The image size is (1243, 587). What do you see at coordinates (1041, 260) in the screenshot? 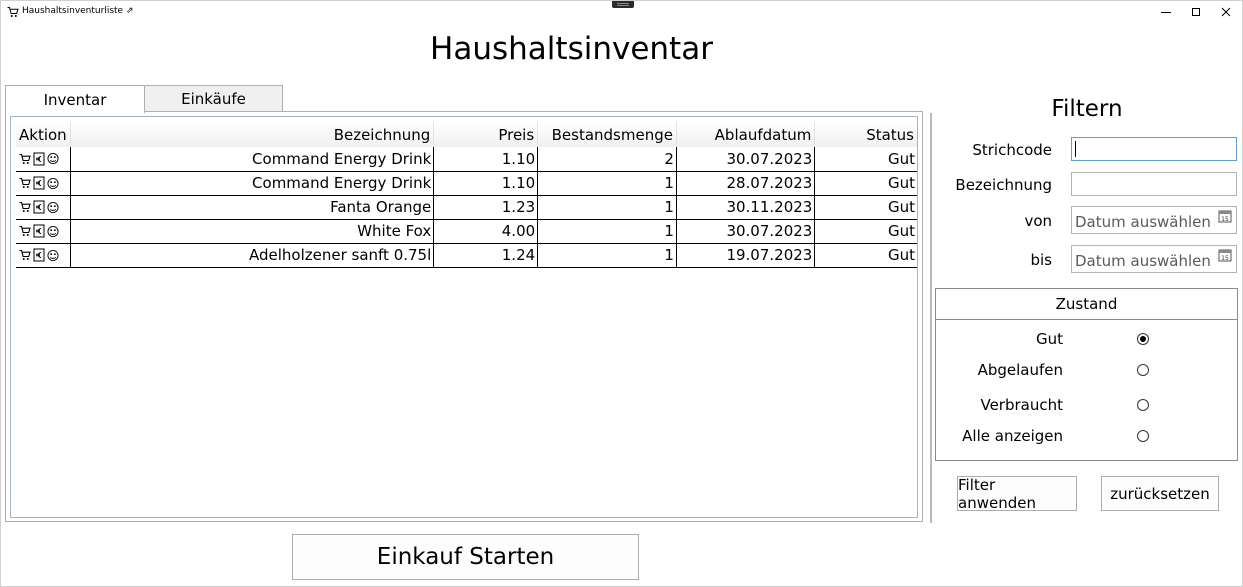
I see `bis-label: bis` at bounding box center [1041, 260].